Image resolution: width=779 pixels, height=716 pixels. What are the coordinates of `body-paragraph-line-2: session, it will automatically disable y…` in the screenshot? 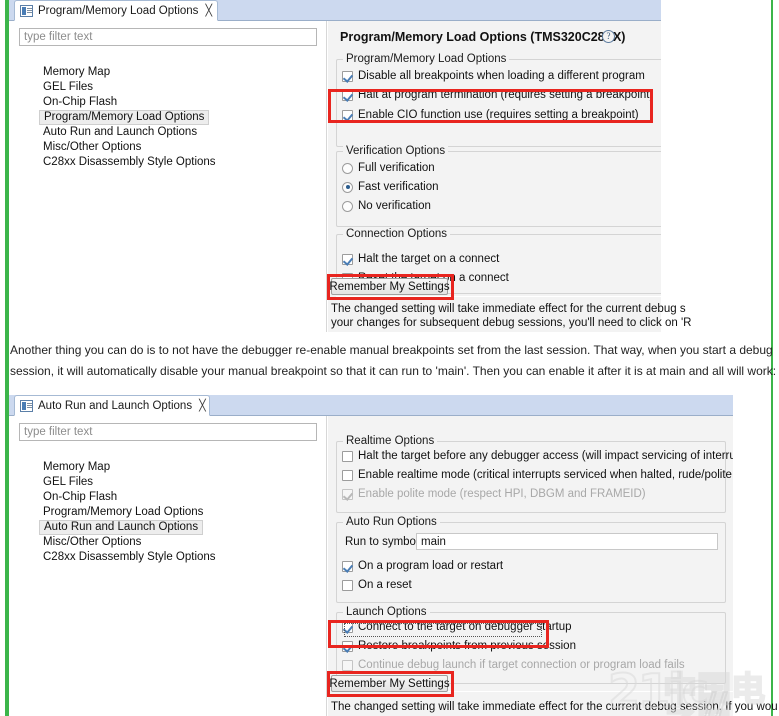 It's located at (393, 371).